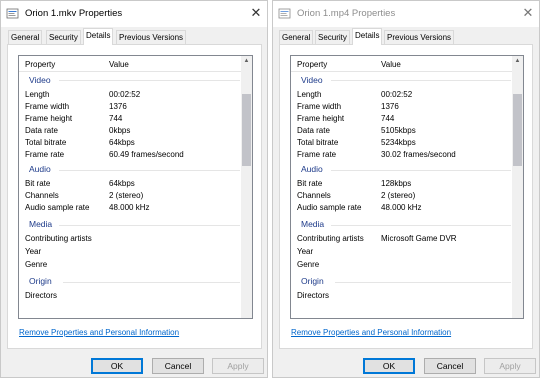 This screenshot has width=540, height=378. Describe the element at coordinates (146, 154) in the screenshot. I see `property-value: 60.49 frames/second` at that location.